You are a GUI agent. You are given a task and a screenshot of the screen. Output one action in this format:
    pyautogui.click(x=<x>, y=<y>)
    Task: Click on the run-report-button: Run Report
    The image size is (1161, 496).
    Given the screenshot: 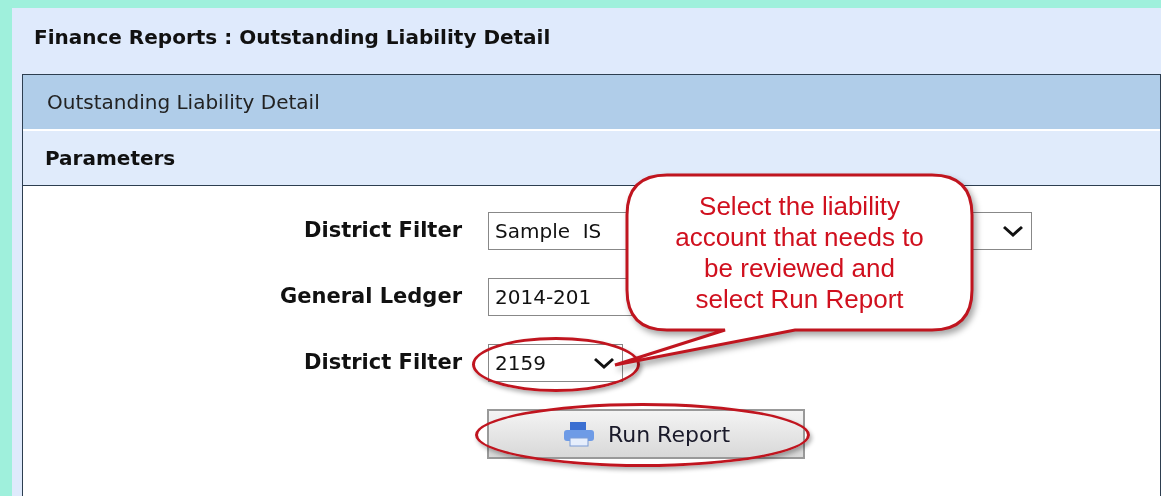 What is the action you would take?
    pyautogui.click(x=646, y=434)
    